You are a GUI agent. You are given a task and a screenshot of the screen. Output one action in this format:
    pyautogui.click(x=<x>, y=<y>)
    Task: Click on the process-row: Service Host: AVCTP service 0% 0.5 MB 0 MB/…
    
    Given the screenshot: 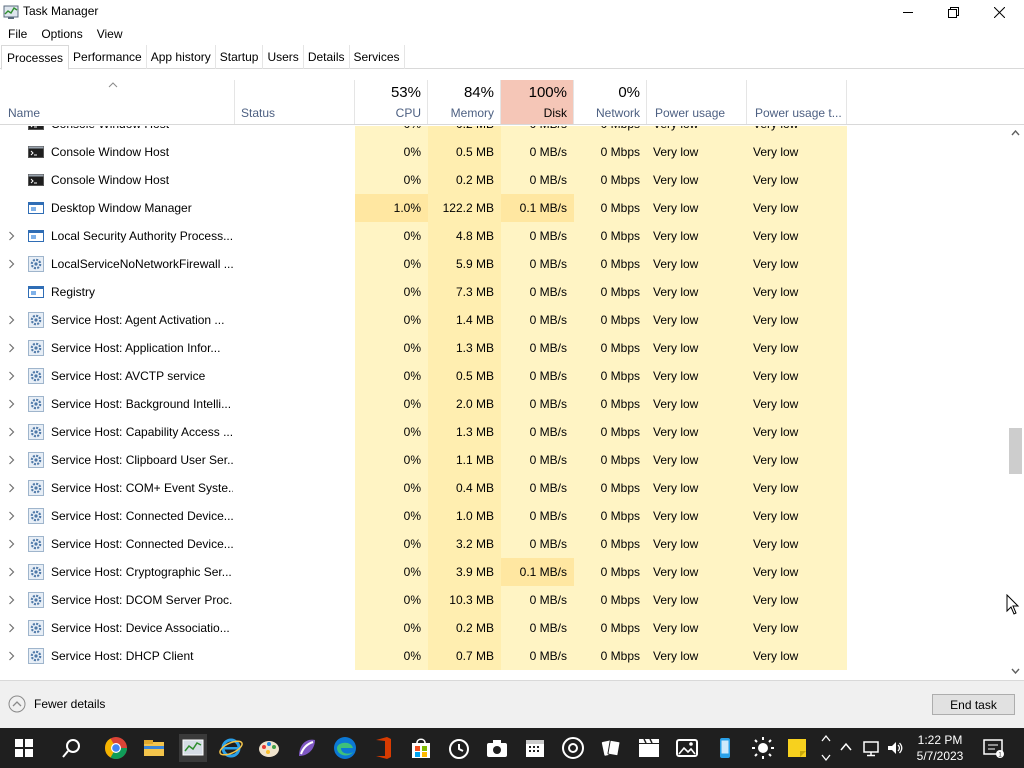 What is the action you would take?
    pyautogui.click(x=504, y=376)
    